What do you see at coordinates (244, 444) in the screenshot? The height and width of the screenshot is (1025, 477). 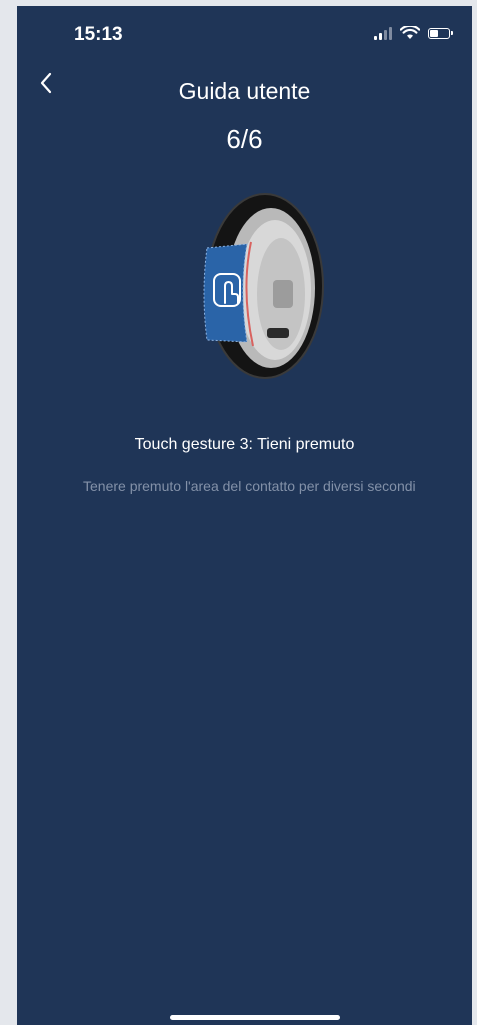 I see `gesture-title: Touch gesture 3: Tieni premuto` at bounding box center [244, 444].